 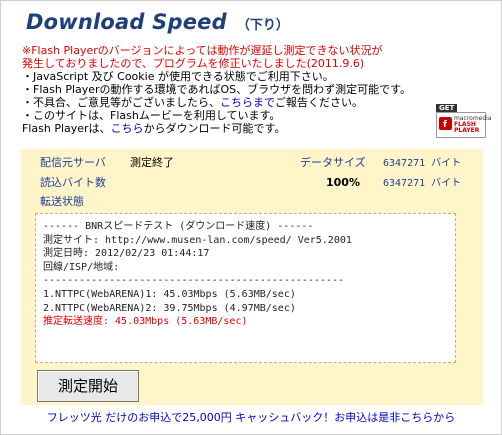 What do you see at coordinates (151, 115) in the screenshot?
I see `notice-item-flash: ・このサイトは、Flashムービーを利用しています。` at bounding box center [151, 115].